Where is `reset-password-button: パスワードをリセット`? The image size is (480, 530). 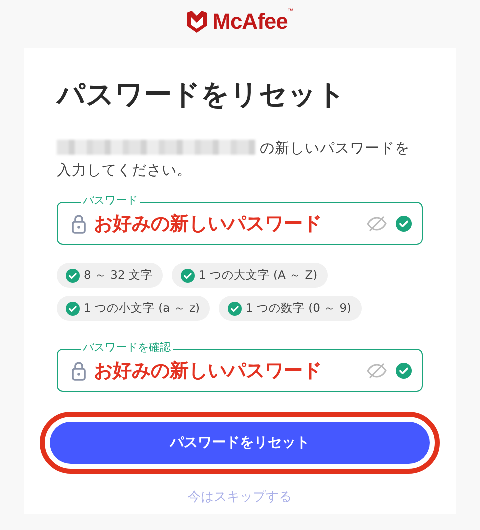 reset-password-button: パスワードをリセット is located at coordinates (240, 443).